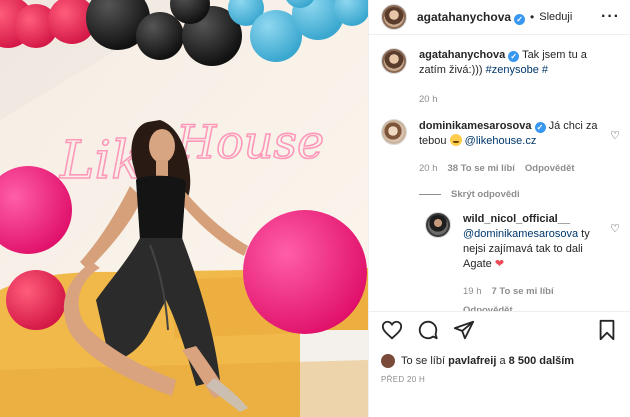 Image resolution: width=630 pixels, height=417 pixels. I want to click on balloon-right, so click(305, 272).